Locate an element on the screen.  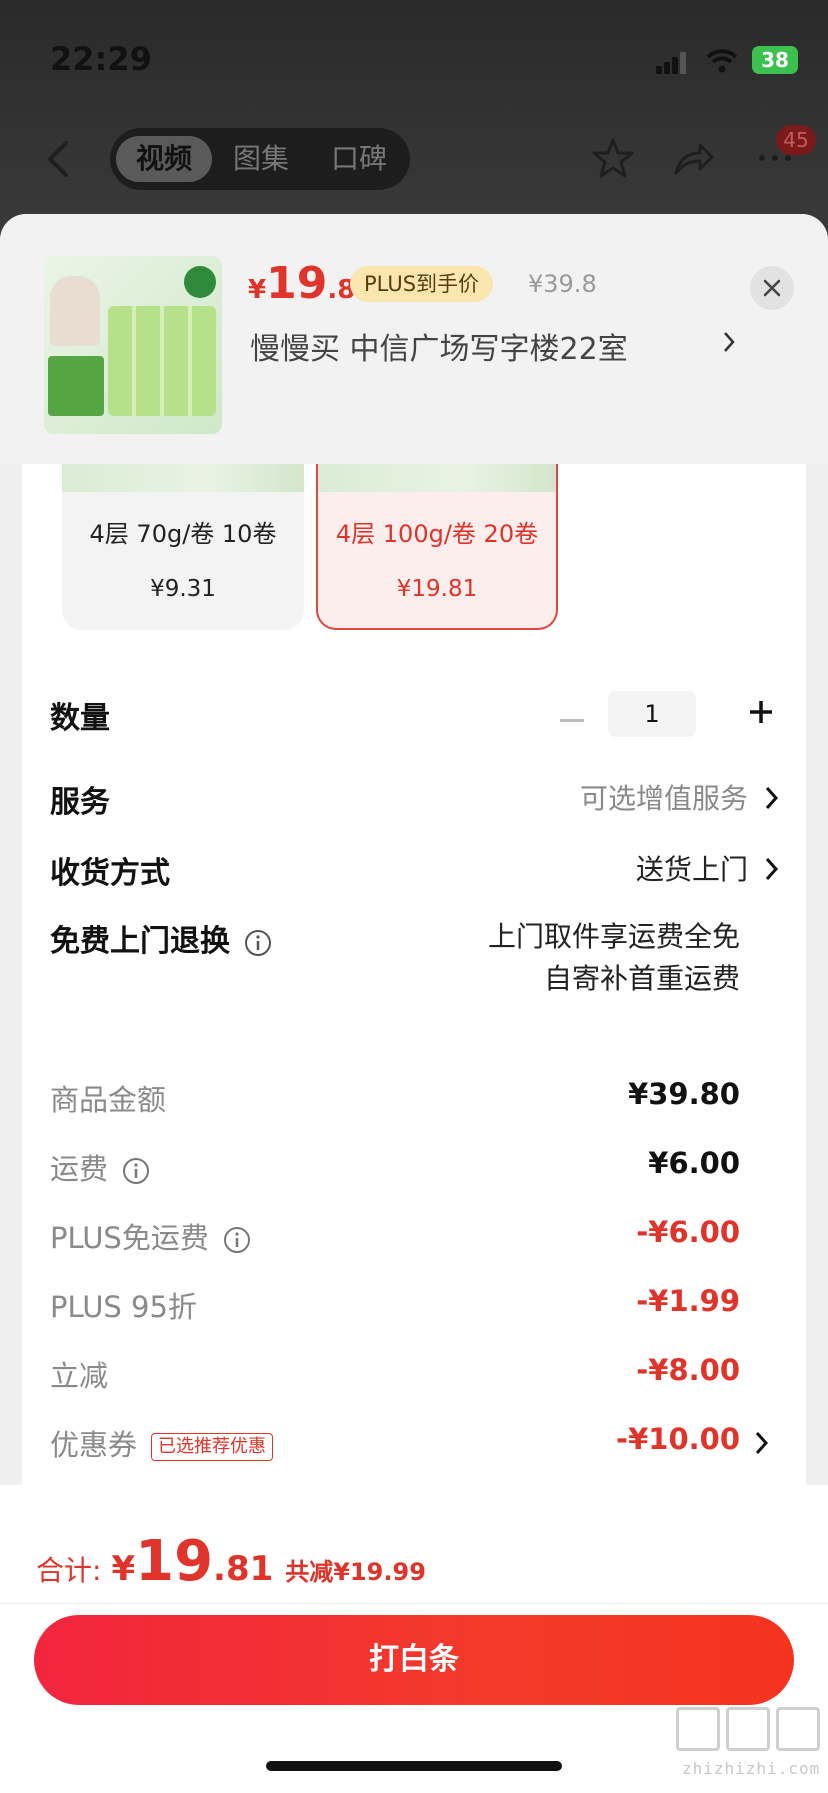
tab-video: 视频 is located at coordinates (164, 159).